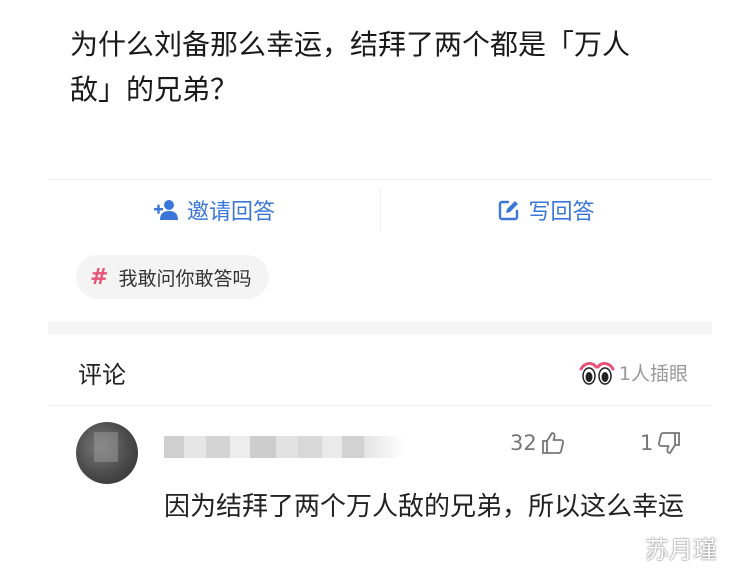 Image resolution: width=737 pixels, height=575 pixels. I want to click on add-person-icon, so click(166, 210).